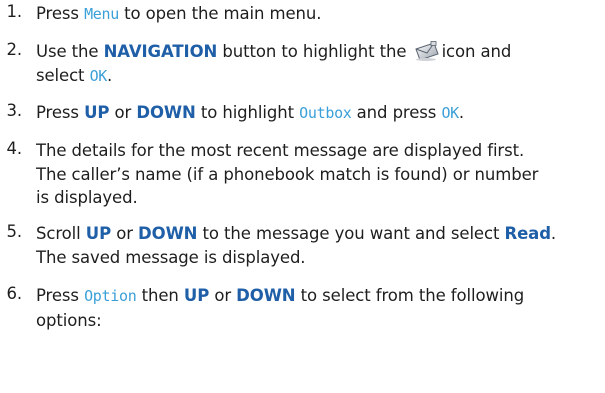 The height and width of the screenshot is (393, 605). What do you see at coordinates (14, 49) in the screenshot?
I see `step-number: 2.` at bounding box center [14, 49].